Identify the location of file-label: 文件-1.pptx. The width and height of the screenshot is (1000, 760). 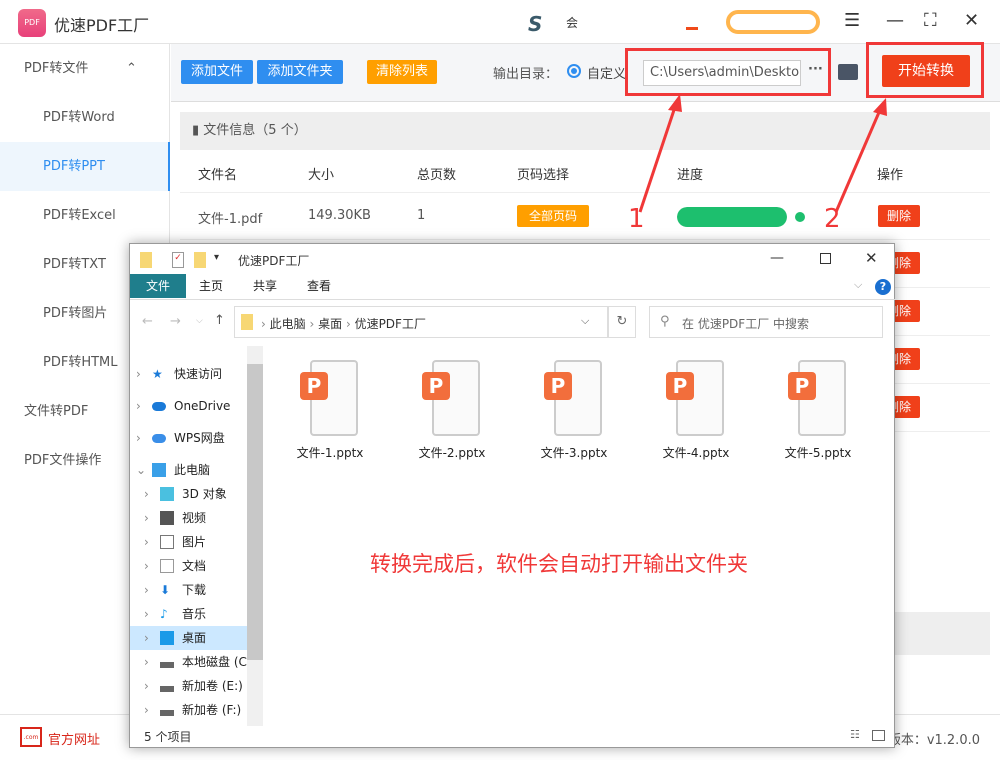
(330, 453).